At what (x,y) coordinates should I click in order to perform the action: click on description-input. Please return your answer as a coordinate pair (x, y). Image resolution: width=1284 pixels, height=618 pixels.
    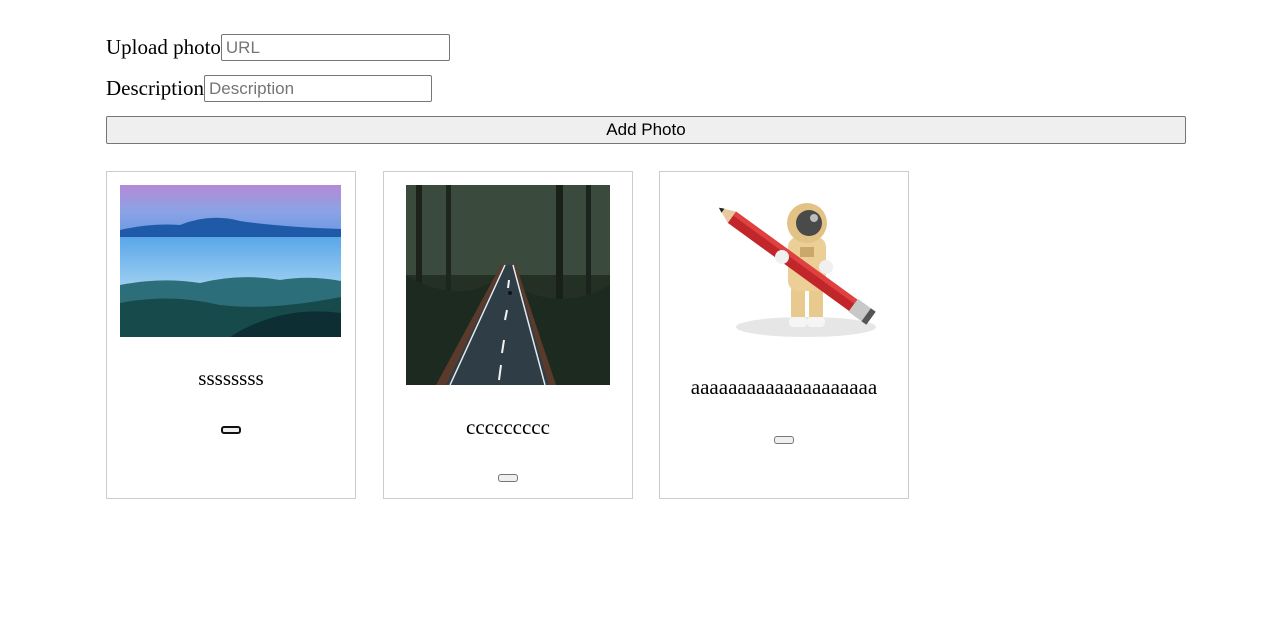
    Looking at the image, I should click on (317, 88).